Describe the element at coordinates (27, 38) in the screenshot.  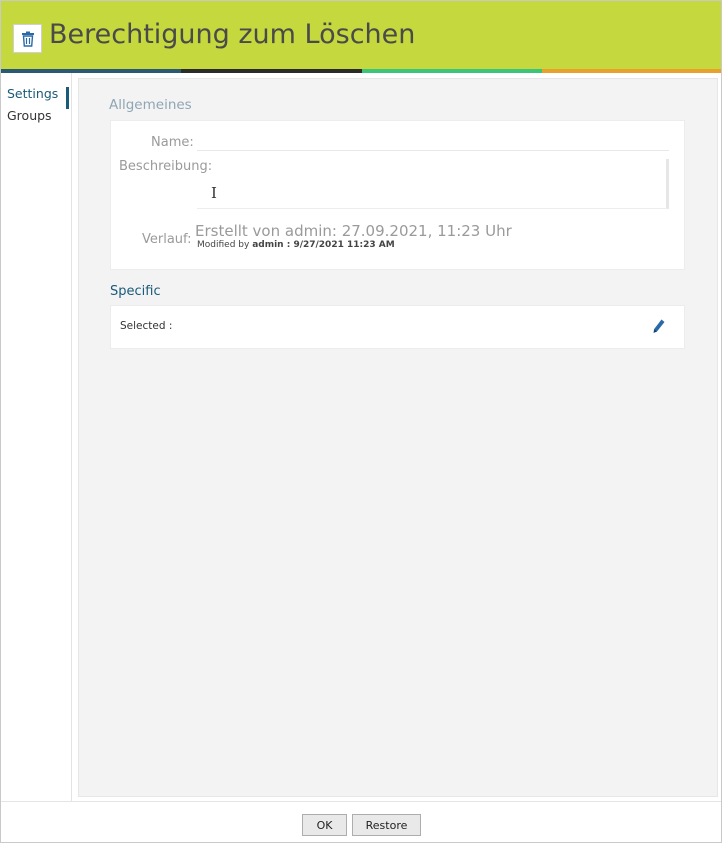
I see `trash-icon` at that location.